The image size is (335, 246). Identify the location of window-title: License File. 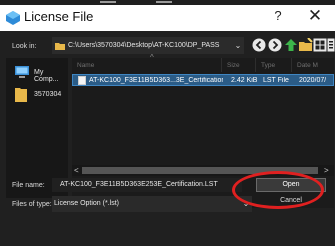
(59, 16).